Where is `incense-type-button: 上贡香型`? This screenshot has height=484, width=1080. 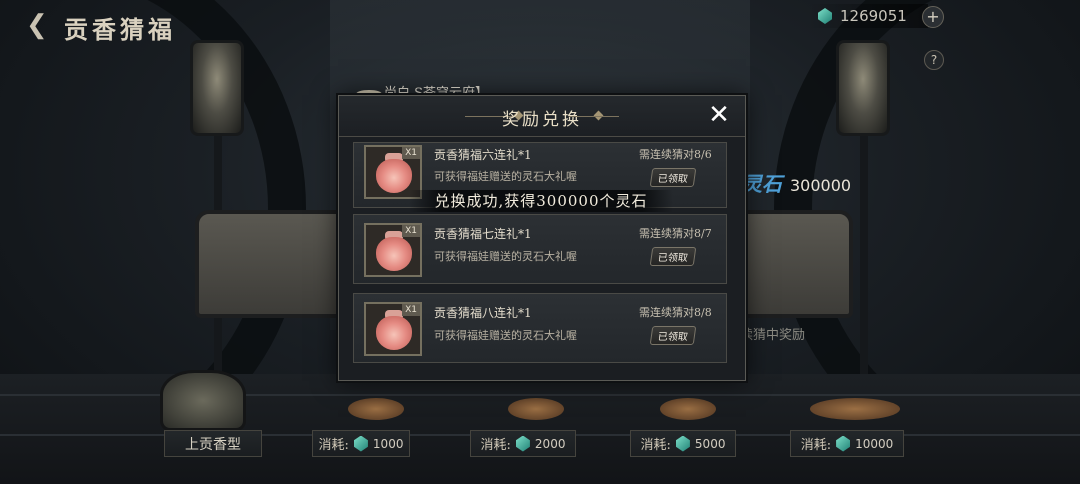 incense-type-button: 上贡香型 is located at coordinates (213, 443).